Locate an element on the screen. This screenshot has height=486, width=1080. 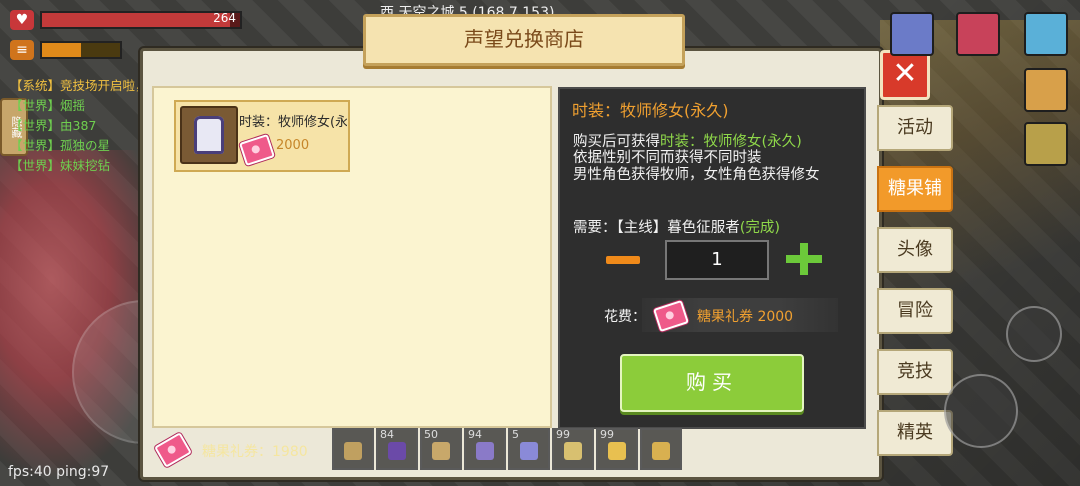
cost-value: 糖果礼券 2000 is located at coordinates (745, 317).